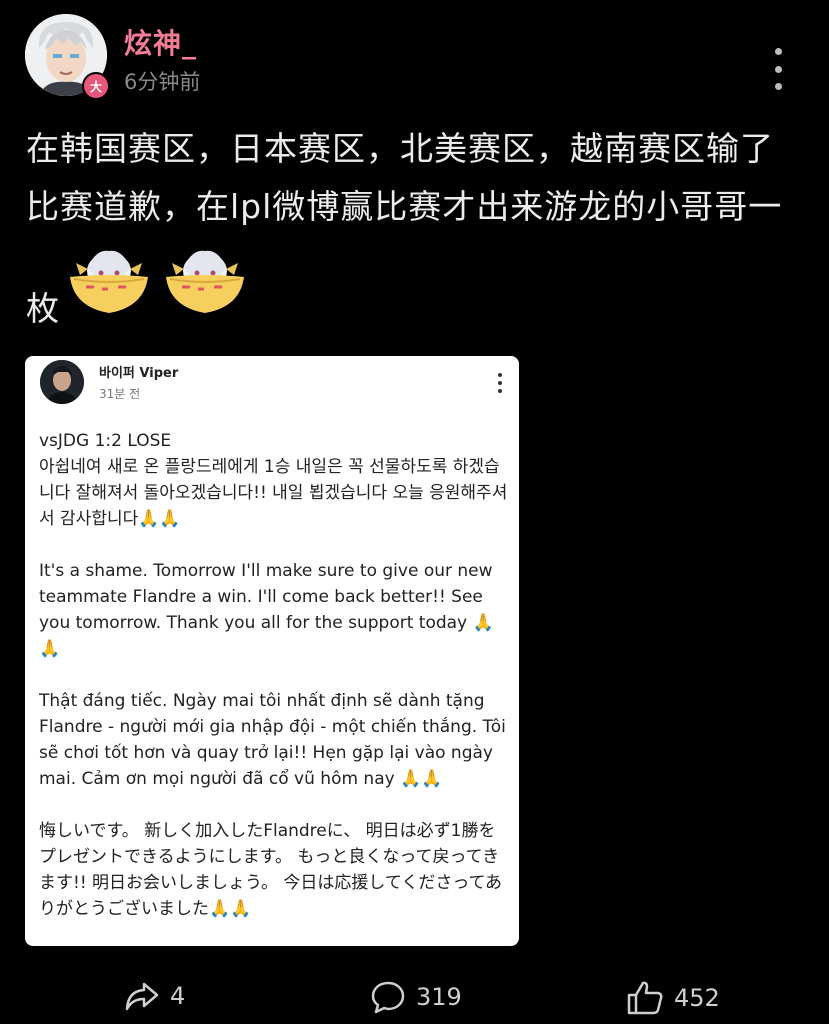 The width and height of the screenshot is (829, 1024). What do you see at coordinates (645, 998) in the screenshot?
I see `thumbs-up-icon` at bounding box center [645, 998].